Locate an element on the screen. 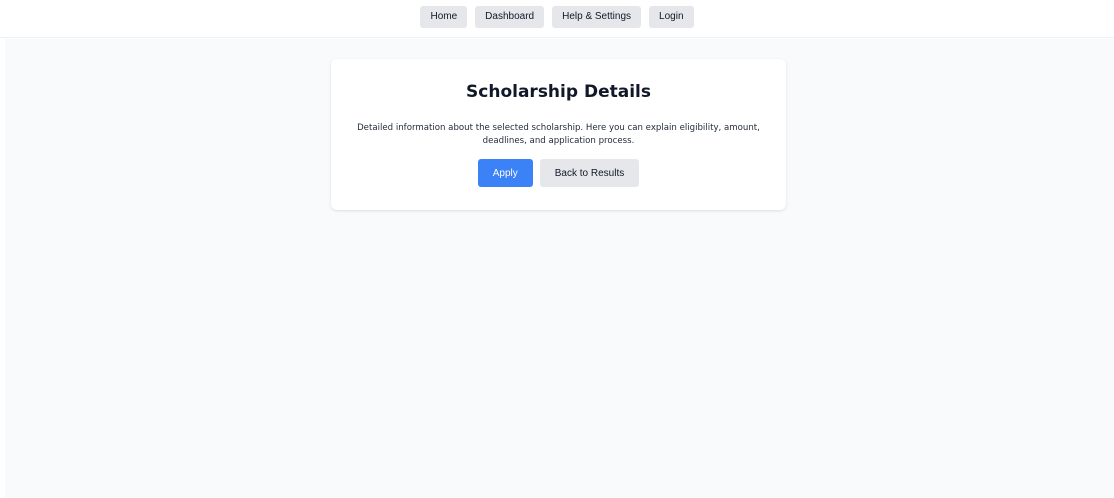  card-actions: Apply Back to Results is located at coordinates (558, 173).